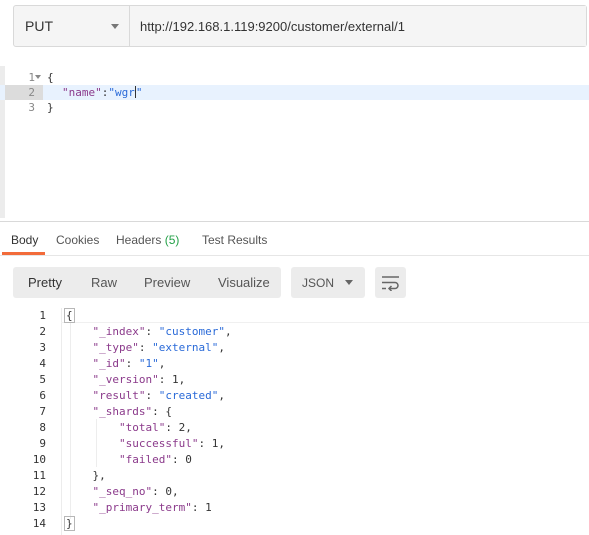  What do you see at coordinates (294, 492) in the screenshot?
I see `response-line: 12 "_seq_no": 0,` at bounding box center [294, 492].